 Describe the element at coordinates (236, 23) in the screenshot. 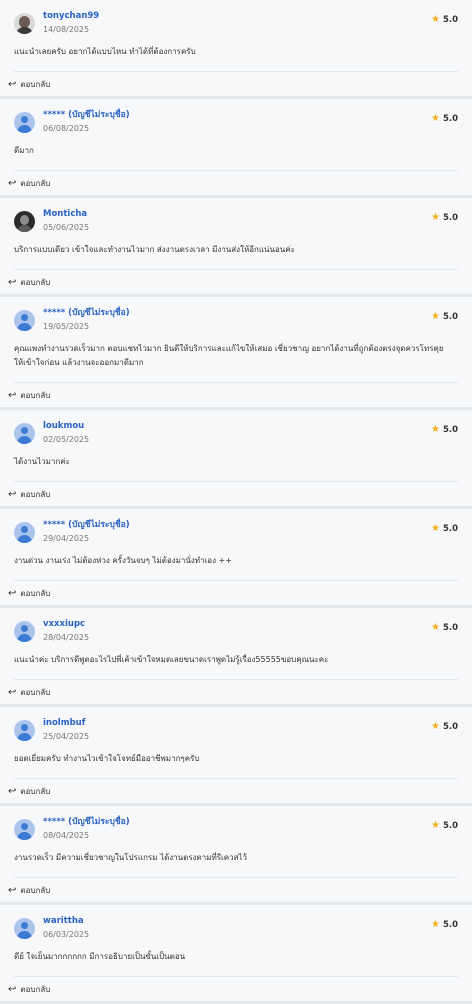

I see `review-header: tonychan99 14/08/2025` at that location.